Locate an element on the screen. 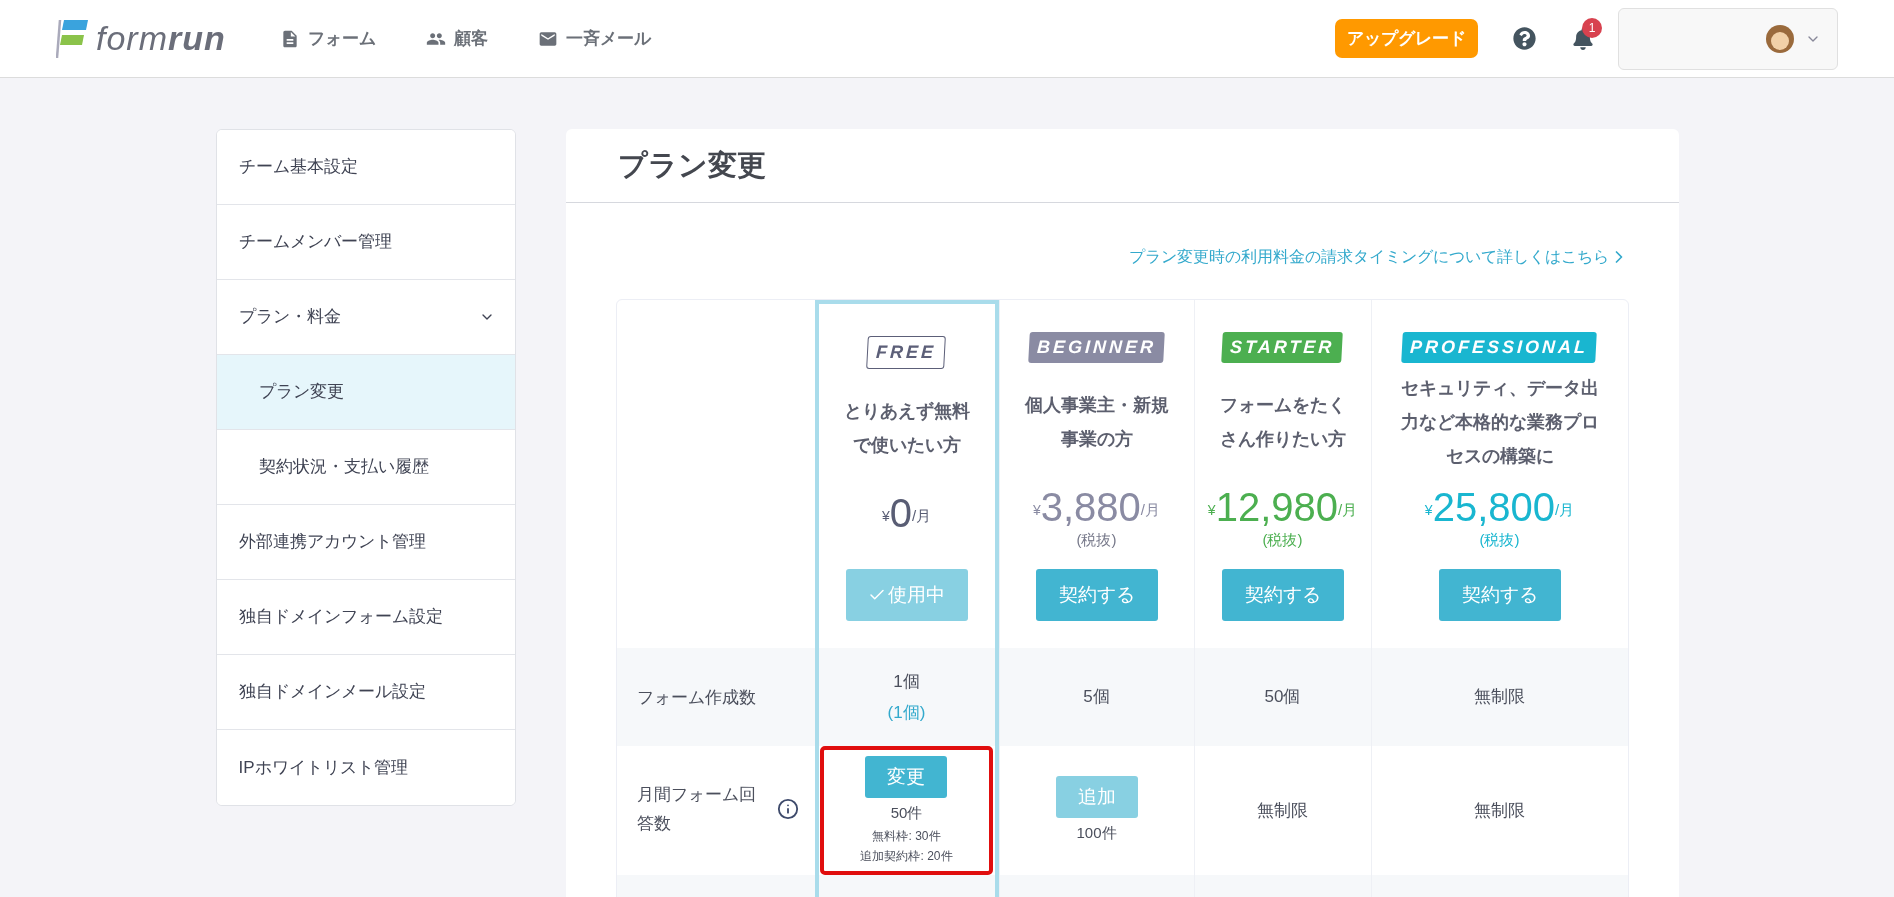 The image size is (1894, 897). sidebar-item: プラン変更 is located at coordinates (365, 392).